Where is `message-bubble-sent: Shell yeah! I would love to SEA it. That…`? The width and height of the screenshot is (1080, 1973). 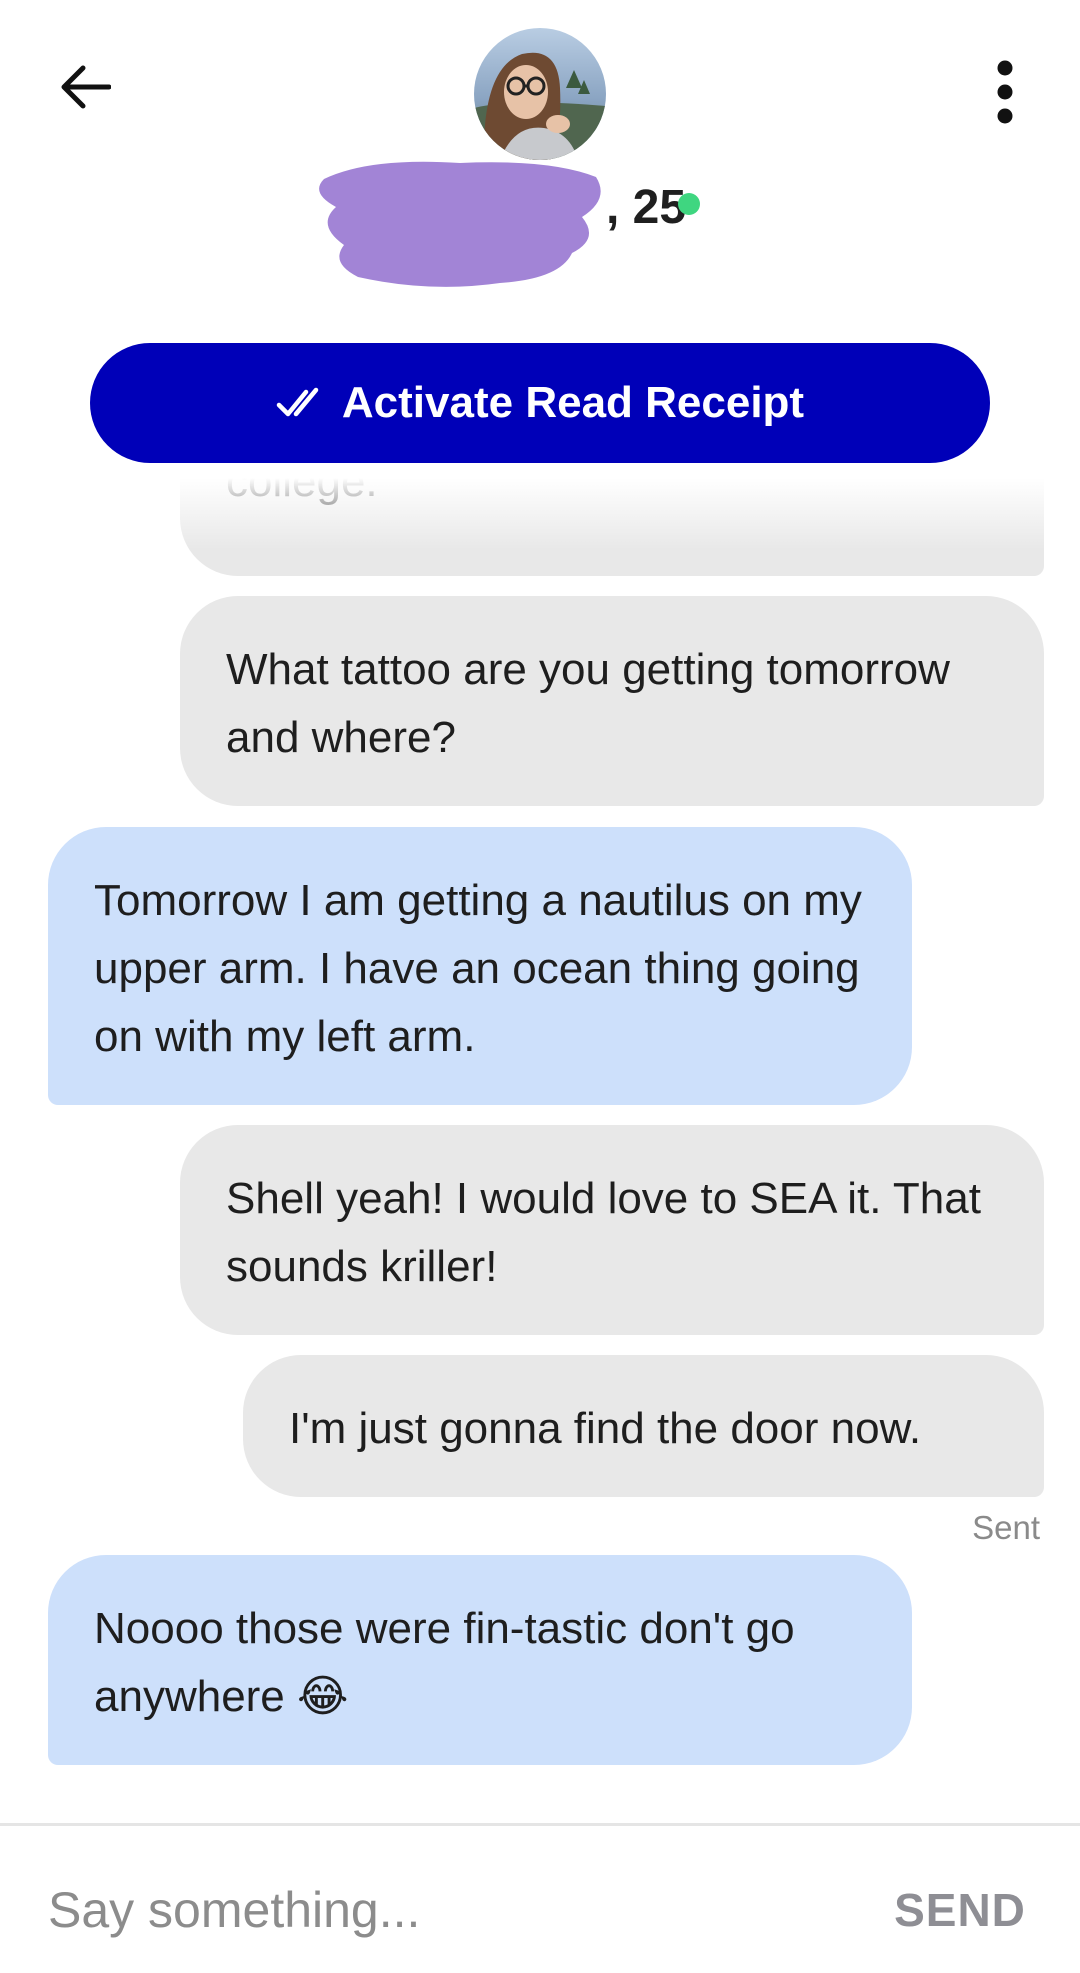 message-bubble-sent: Shell yeah! I would love to SEA it. That… is located at coordinates (612, 1230).